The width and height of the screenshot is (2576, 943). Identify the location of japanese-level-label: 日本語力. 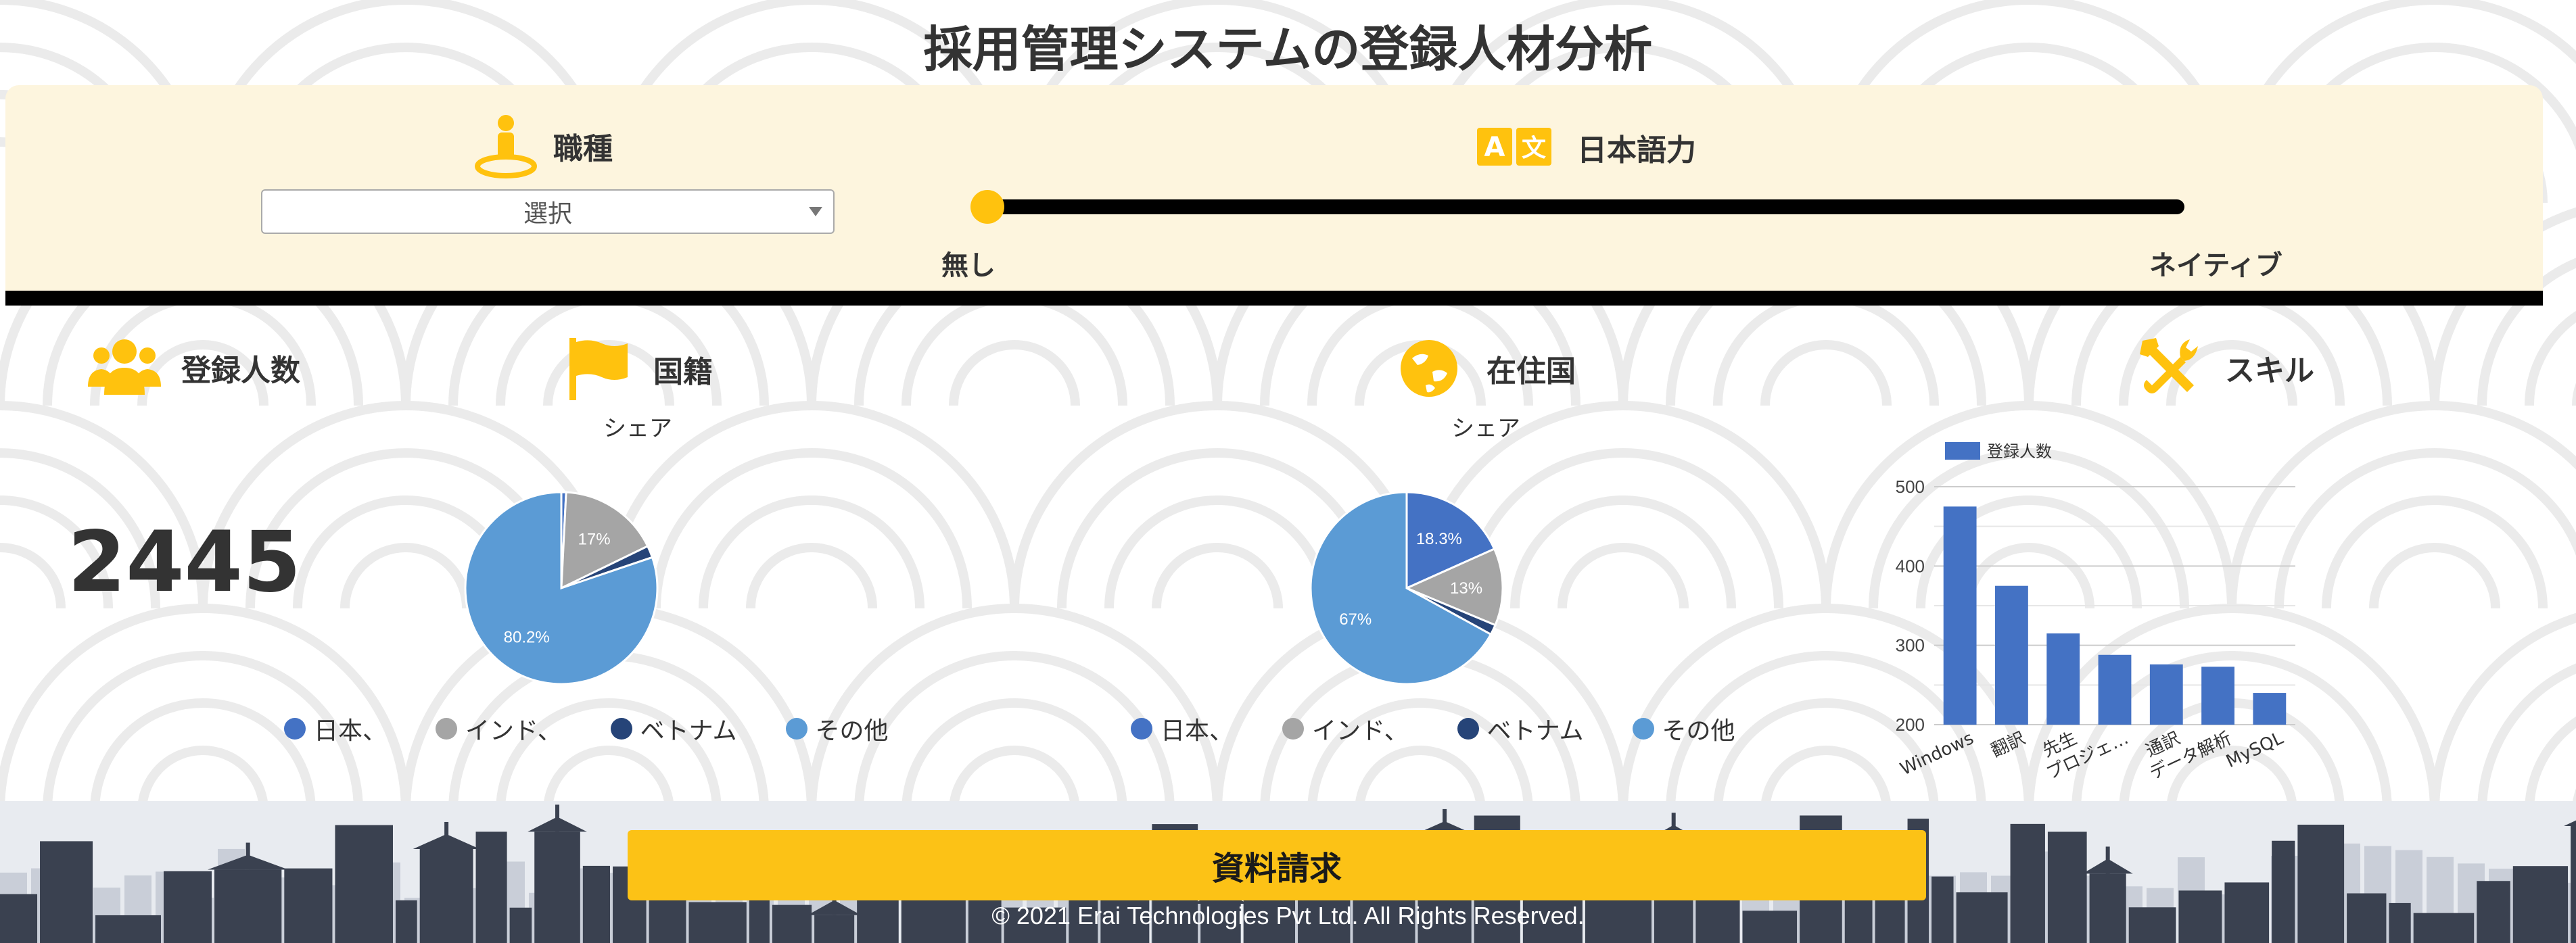
(1636, 150).